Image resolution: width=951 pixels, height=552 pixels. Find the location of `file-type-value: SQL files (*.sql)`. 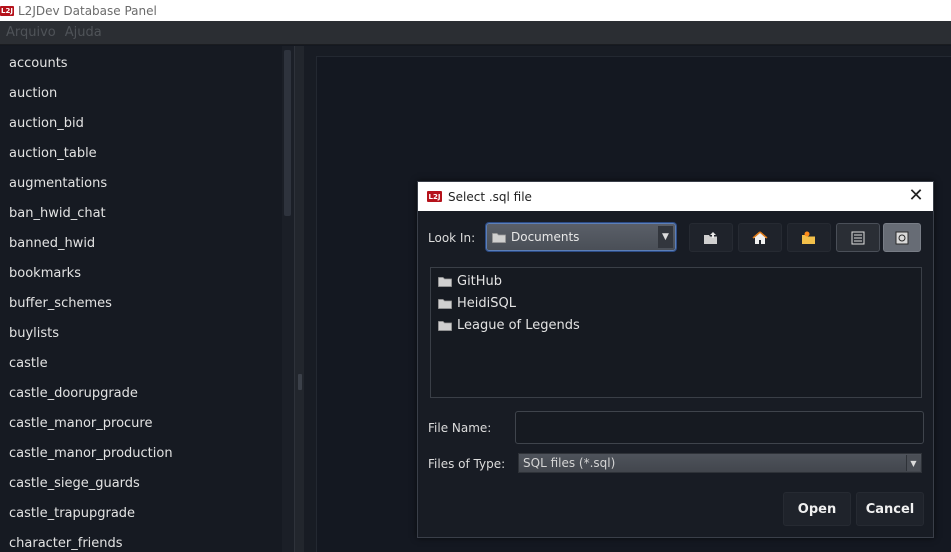

file-type-value: SQL files (*.sql) is located at coordinates (569, 463).